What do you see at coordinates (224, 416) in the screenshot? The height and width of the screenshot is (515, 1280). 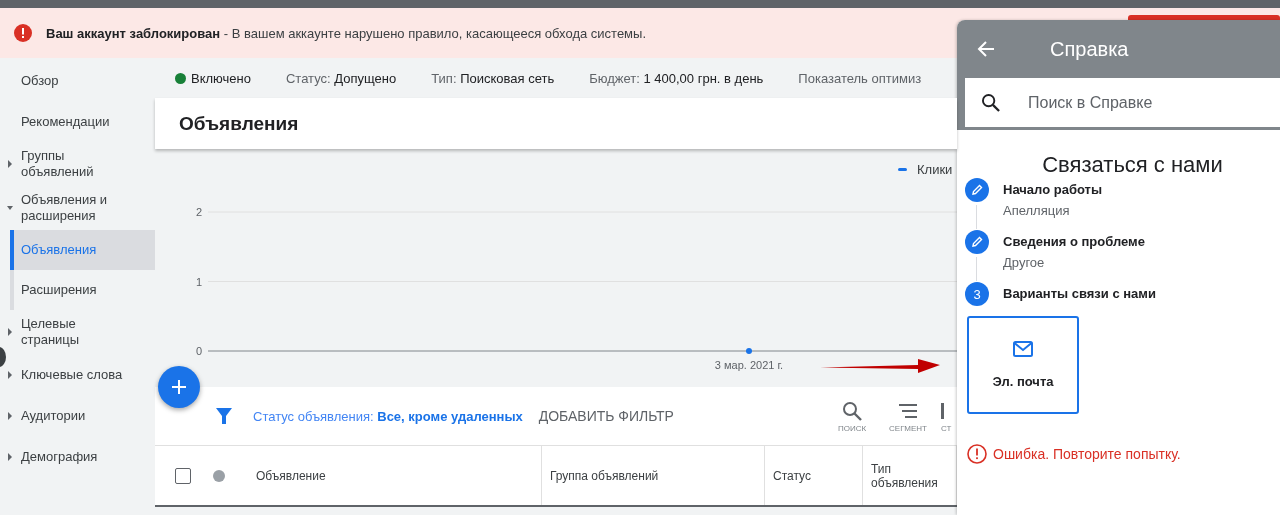 I see `funnel-icon` at bounding box center [224, 416].